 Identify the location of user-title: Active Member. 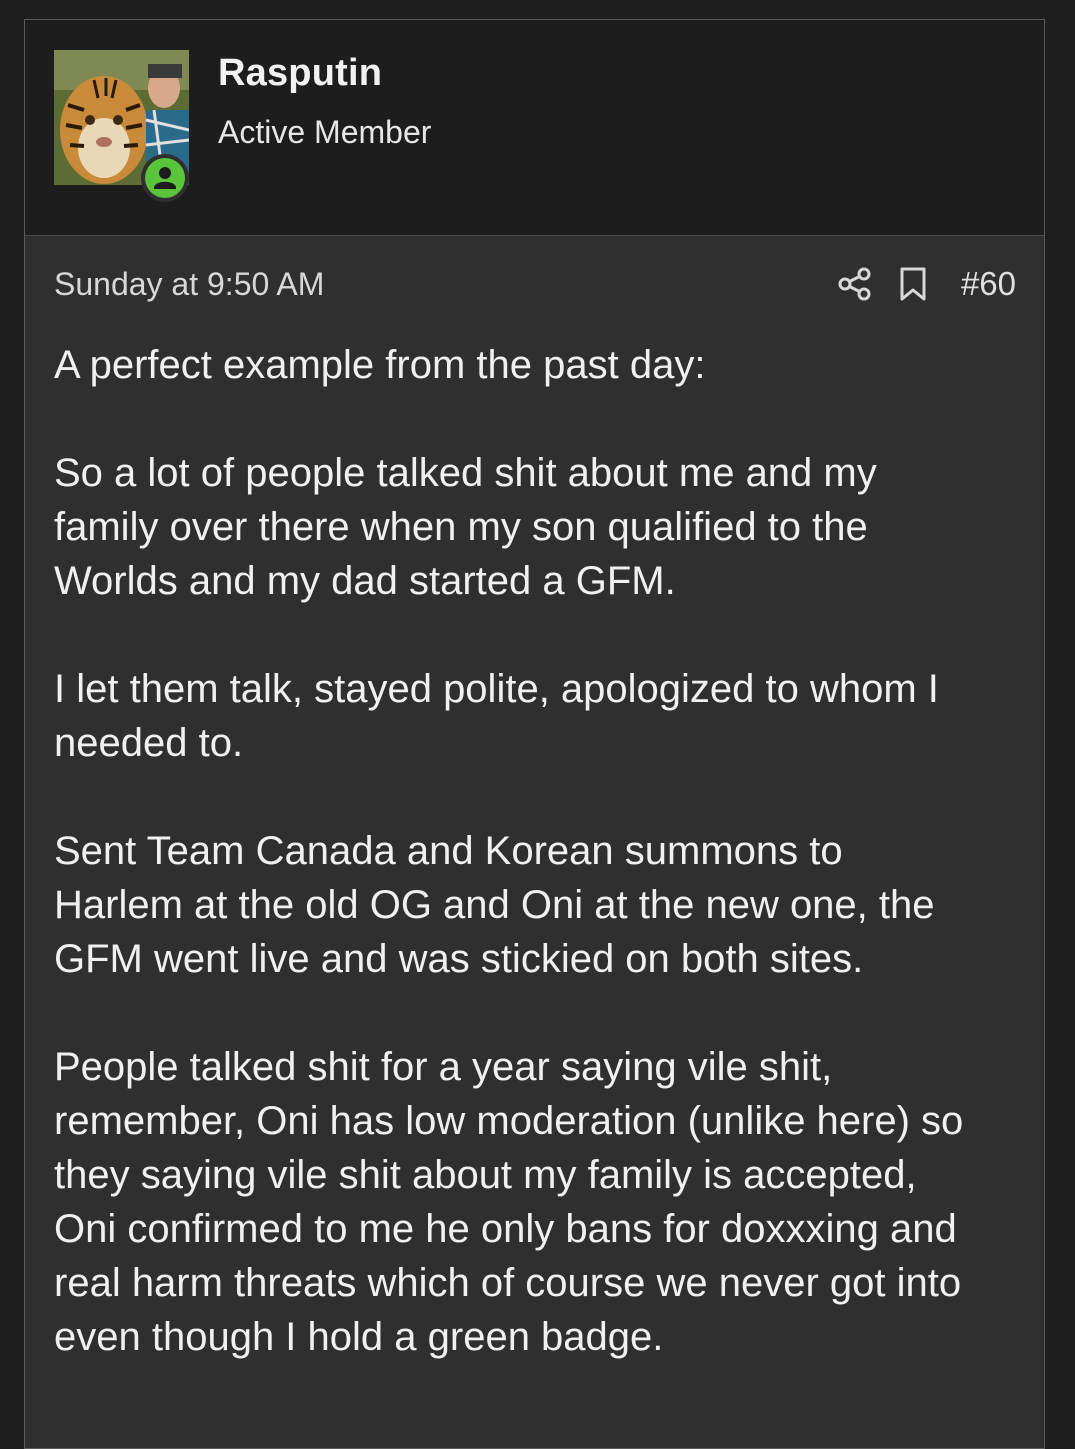
(325, 132).